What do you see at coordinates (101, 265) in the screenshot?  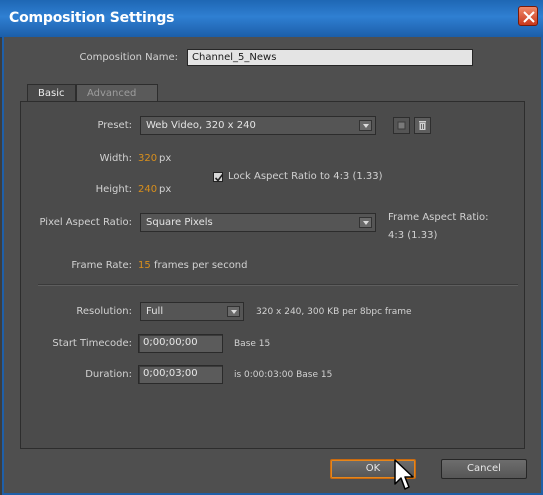 I see `frame-rate-label: Frame Rate:` at bounding box center [101, 265].